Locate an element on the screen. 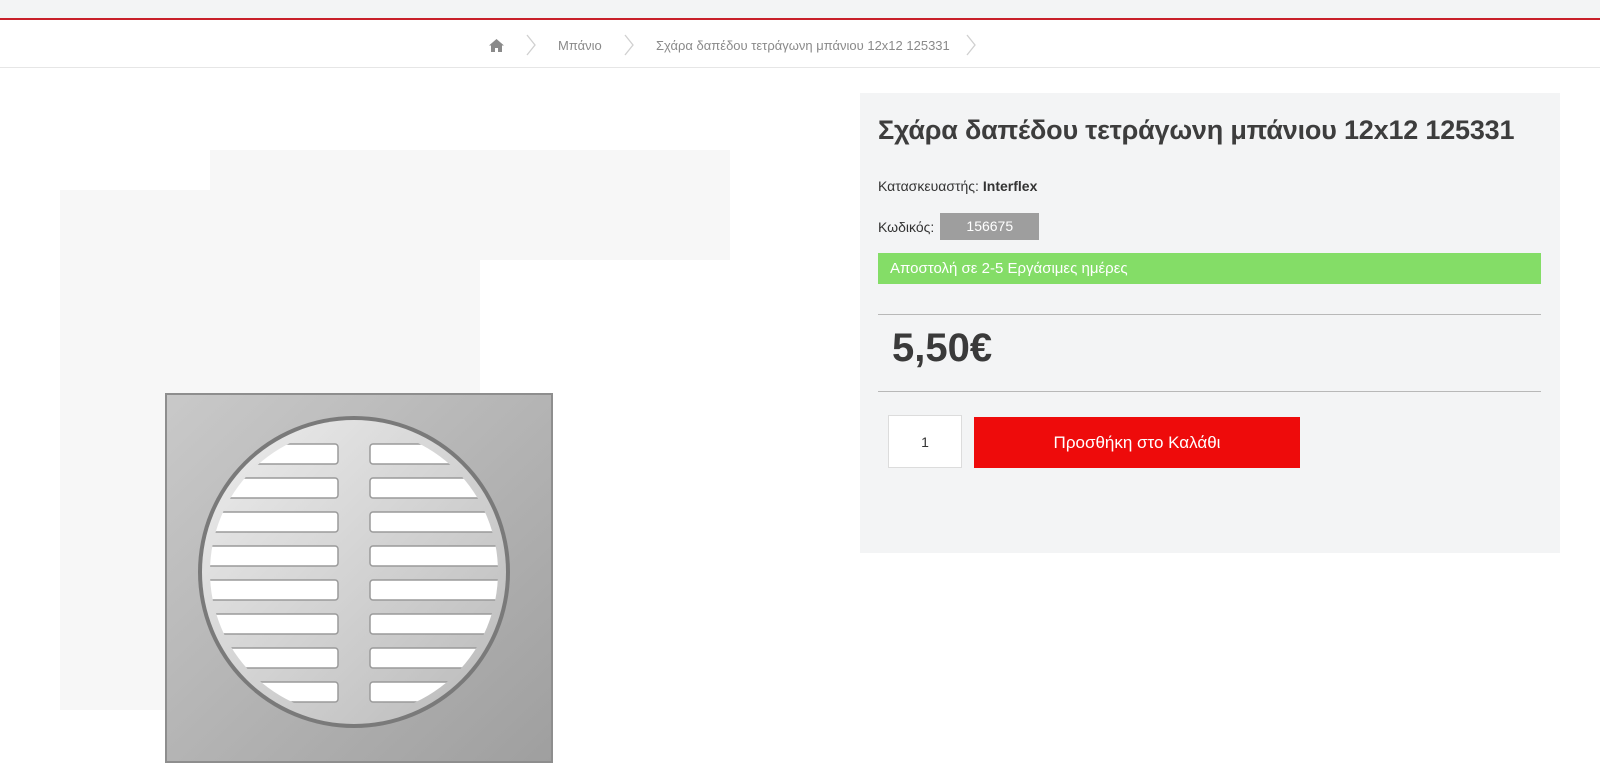 This screenshot has height=768, width=1600. manufacturer-label: Κατασκευαστής: is located at coordinates (928, 186).